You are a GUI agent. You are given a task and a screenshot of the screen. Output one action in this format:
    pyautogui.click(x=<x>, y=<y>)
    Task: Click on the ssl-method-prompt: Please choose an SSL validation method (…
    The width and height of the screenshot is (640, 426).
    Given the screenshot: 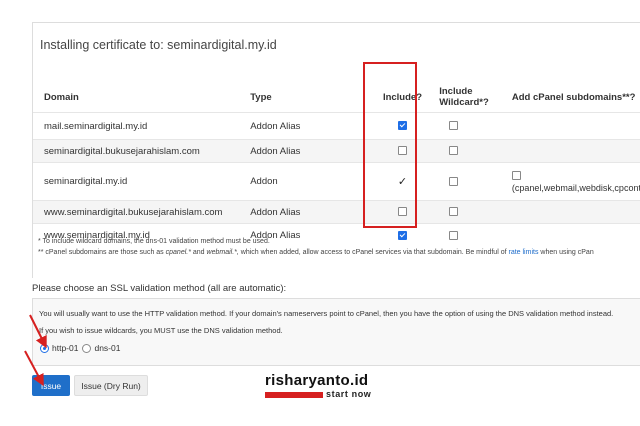 What is the action you would take?
    pyautogui.click(x=159, y=288)
    